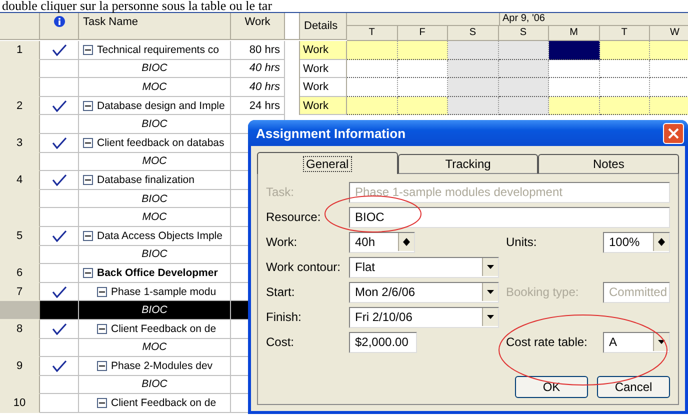 Image resolution: width=688 pixels, height=417 pixels. I want to click on dropdown-field: Fri 2/10/06, so click(424, 317).